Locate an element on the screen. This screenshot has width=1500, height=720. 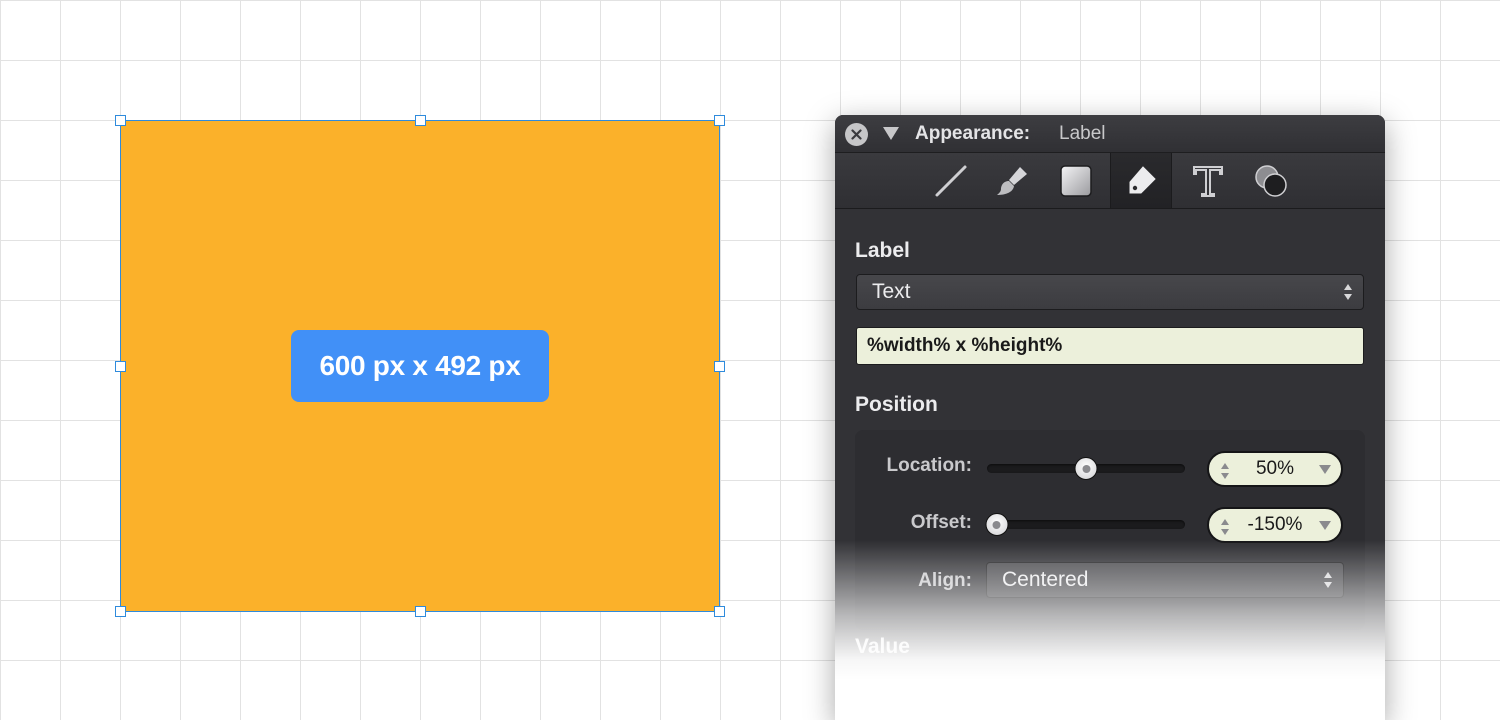
shape-dimension-label: 600 px x 492 px is located at coordinates (420, 366).